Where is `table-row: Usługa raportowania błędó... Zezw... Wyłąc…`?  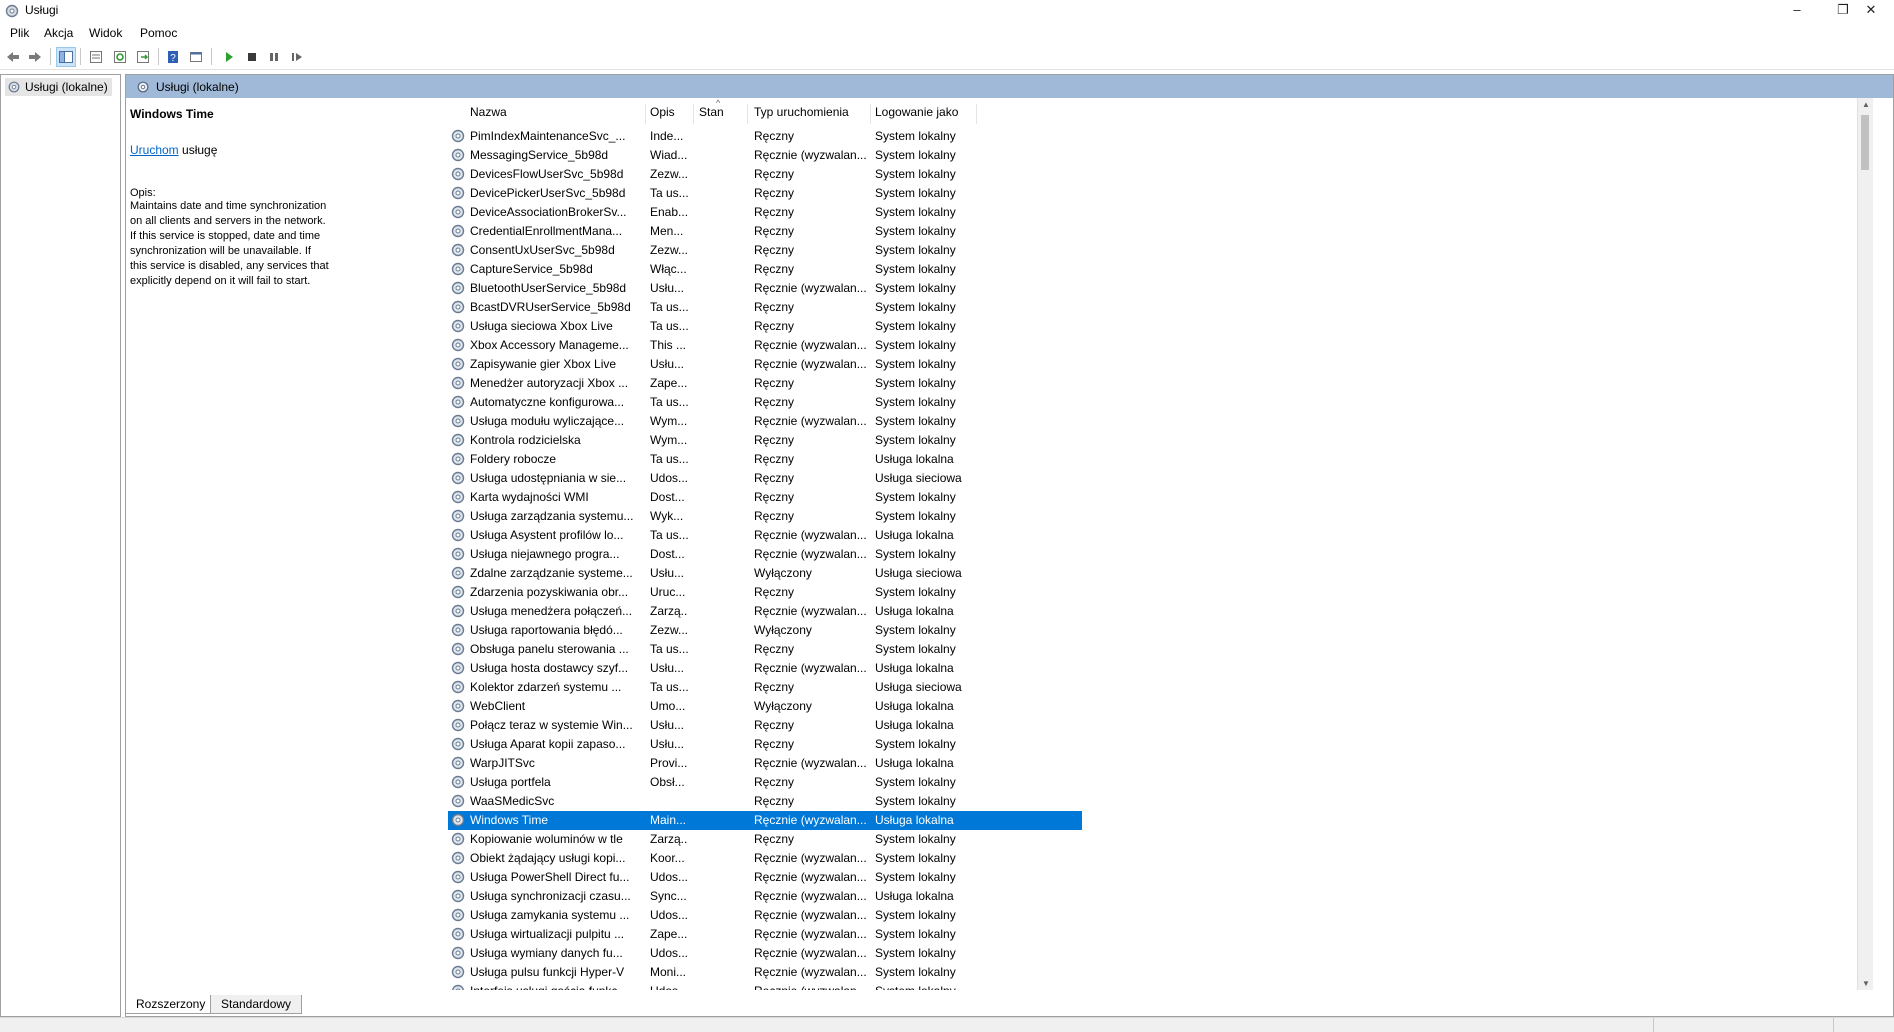
table-row: Usługa raportowania błędó... Zezw... Wyłąc… is located at coordinates (765, 630).